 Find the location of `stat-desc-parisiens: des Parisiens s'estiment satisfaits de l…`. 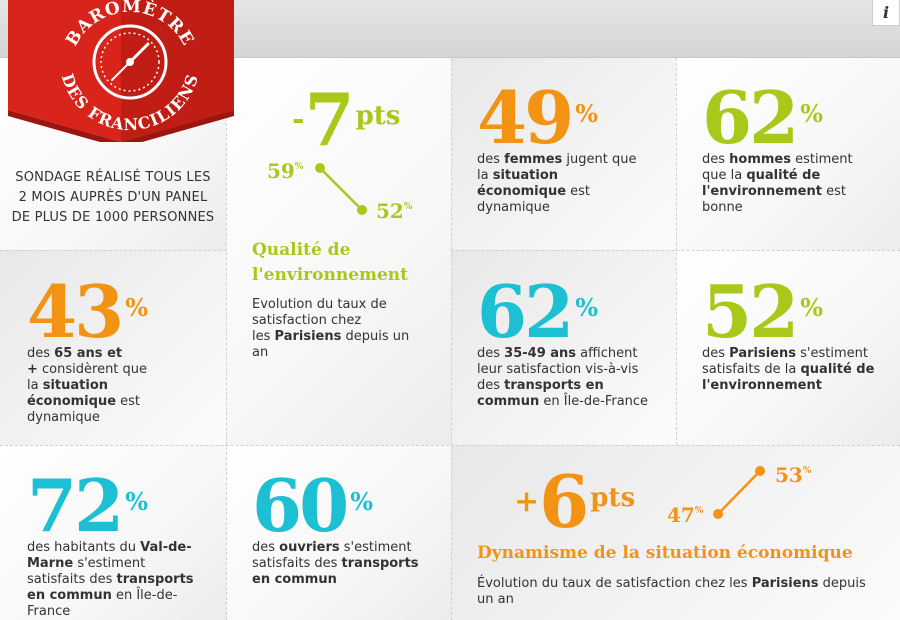

stat-desc-parisiens: des Parisiens s'estiment satisfaits de l… is located at coordinates (788, 369).